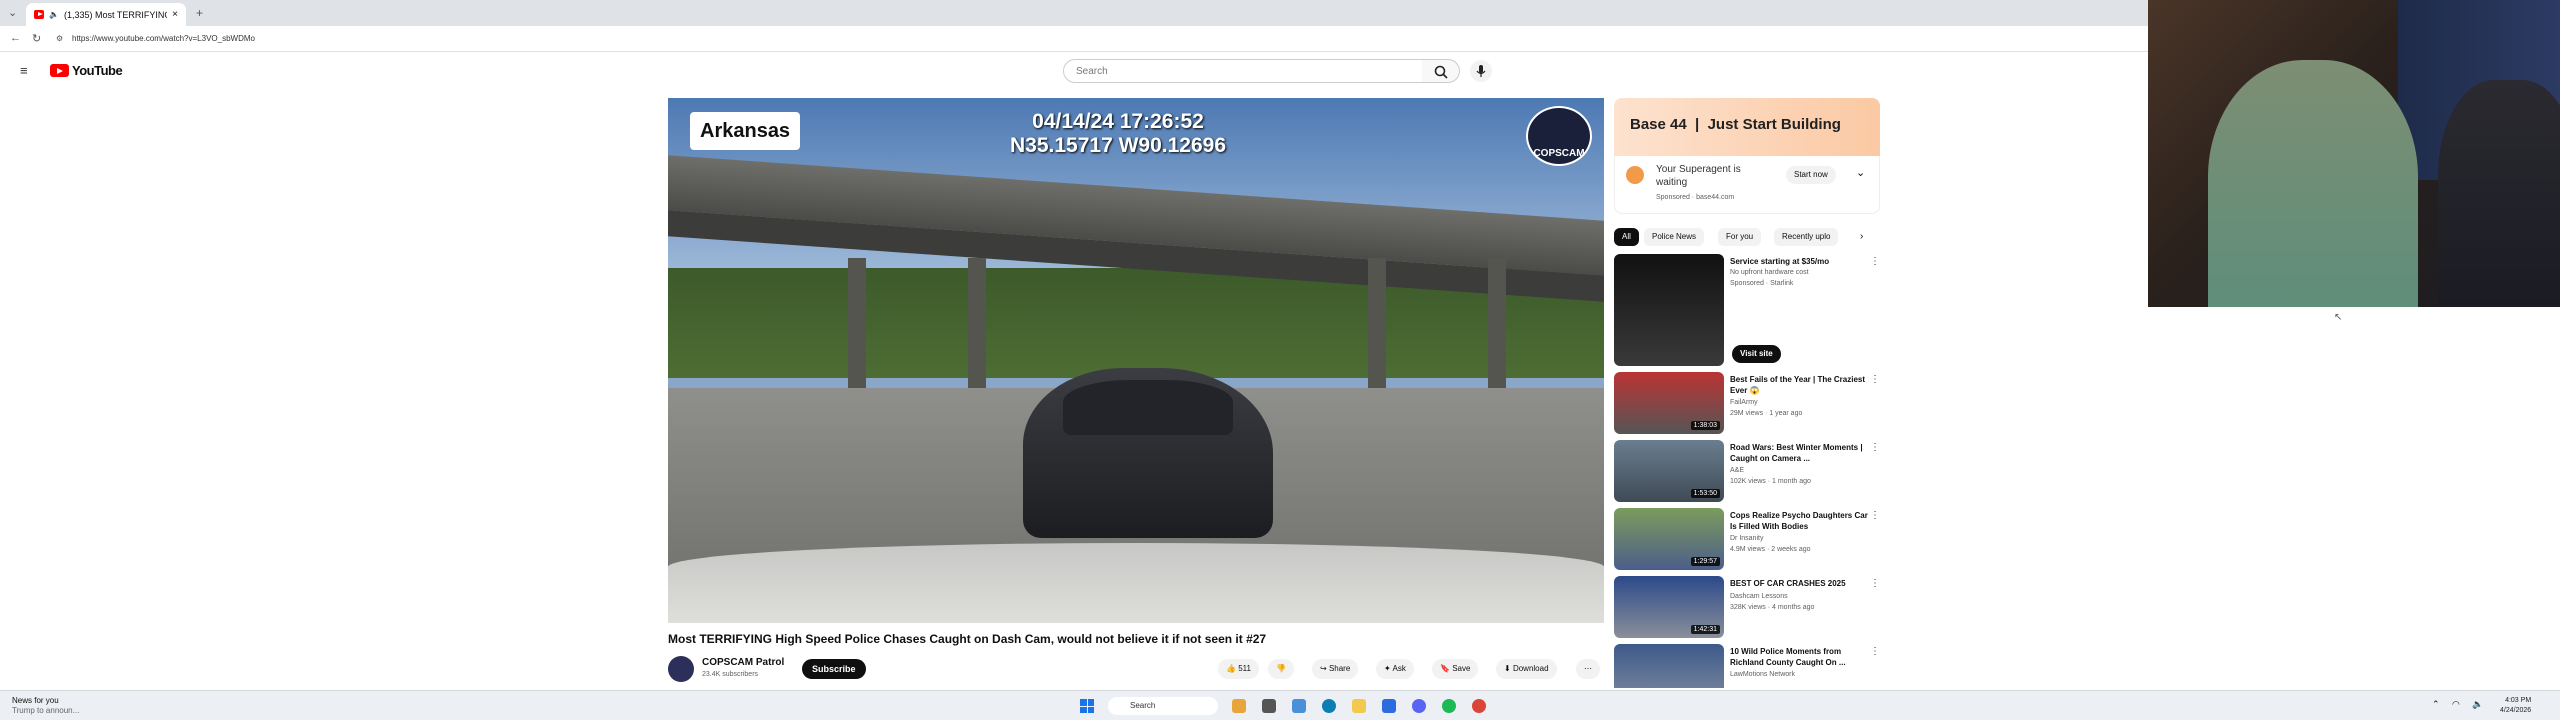  What do you see at coordinates (1441, 71) in the screenshot?
I see `search-button` at bounding box center [1441, 71].